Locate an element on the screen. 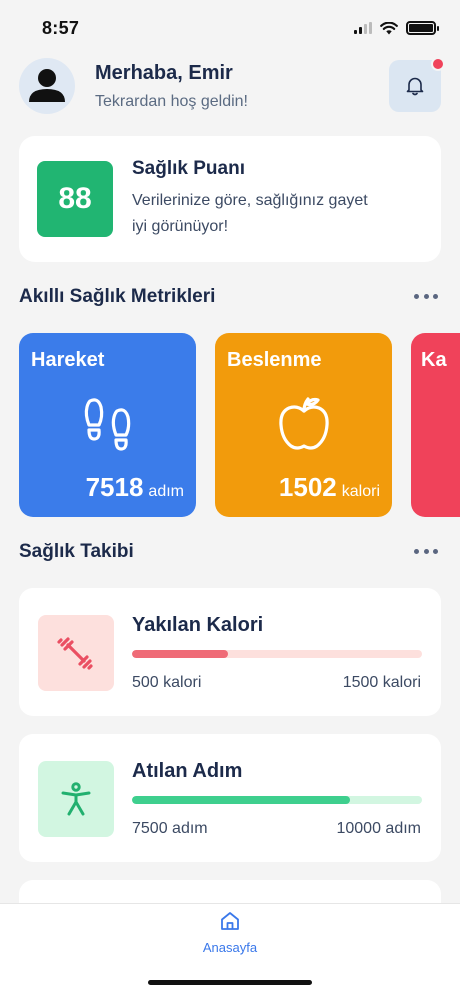  greeting: Merhaba, Emir Tekrardan hoş geldin! is located at coordinates (242, 86).